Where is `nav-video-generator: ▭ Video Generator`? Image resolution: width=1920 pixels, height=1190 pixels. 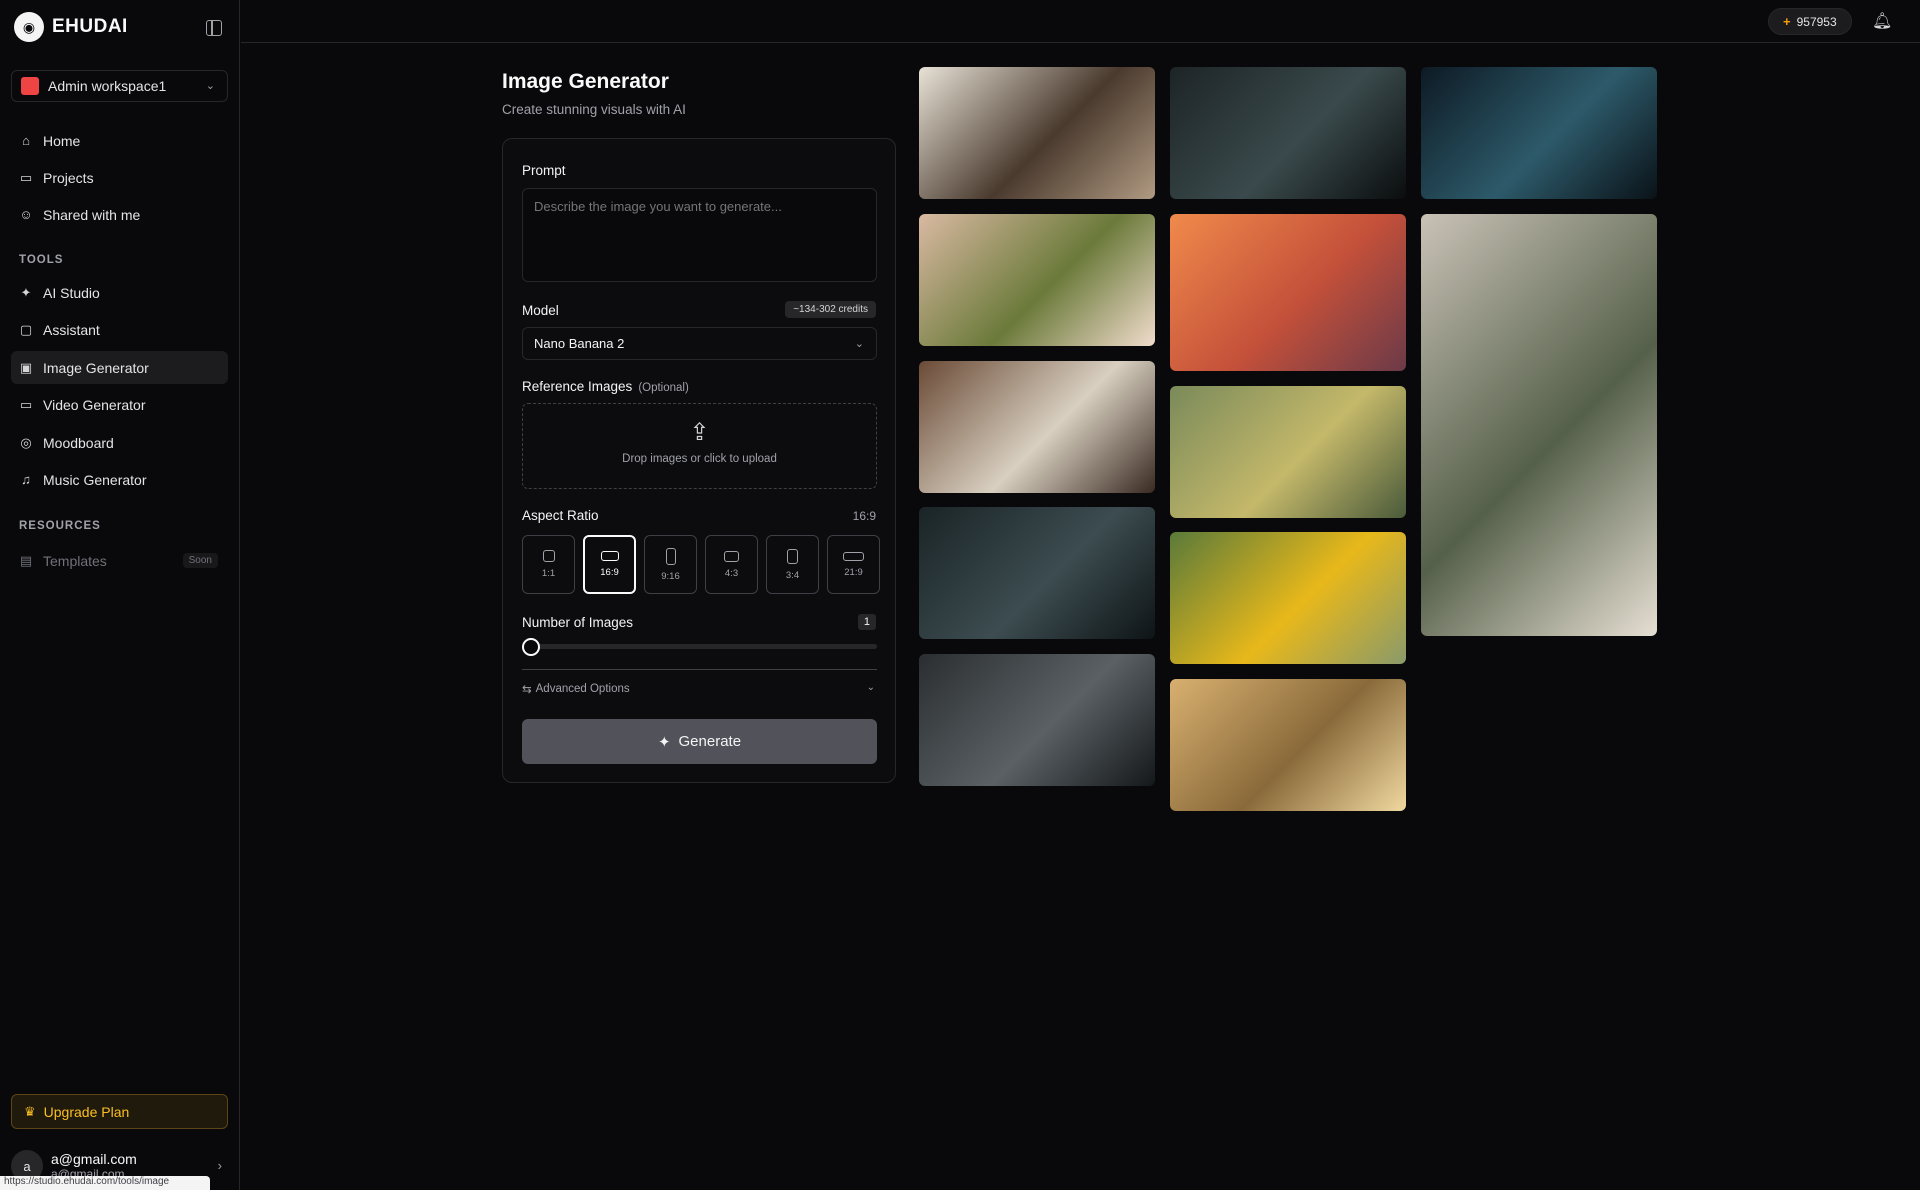 nav-video-generator: ▭ Video Generator is located at coordinates (119, 404).